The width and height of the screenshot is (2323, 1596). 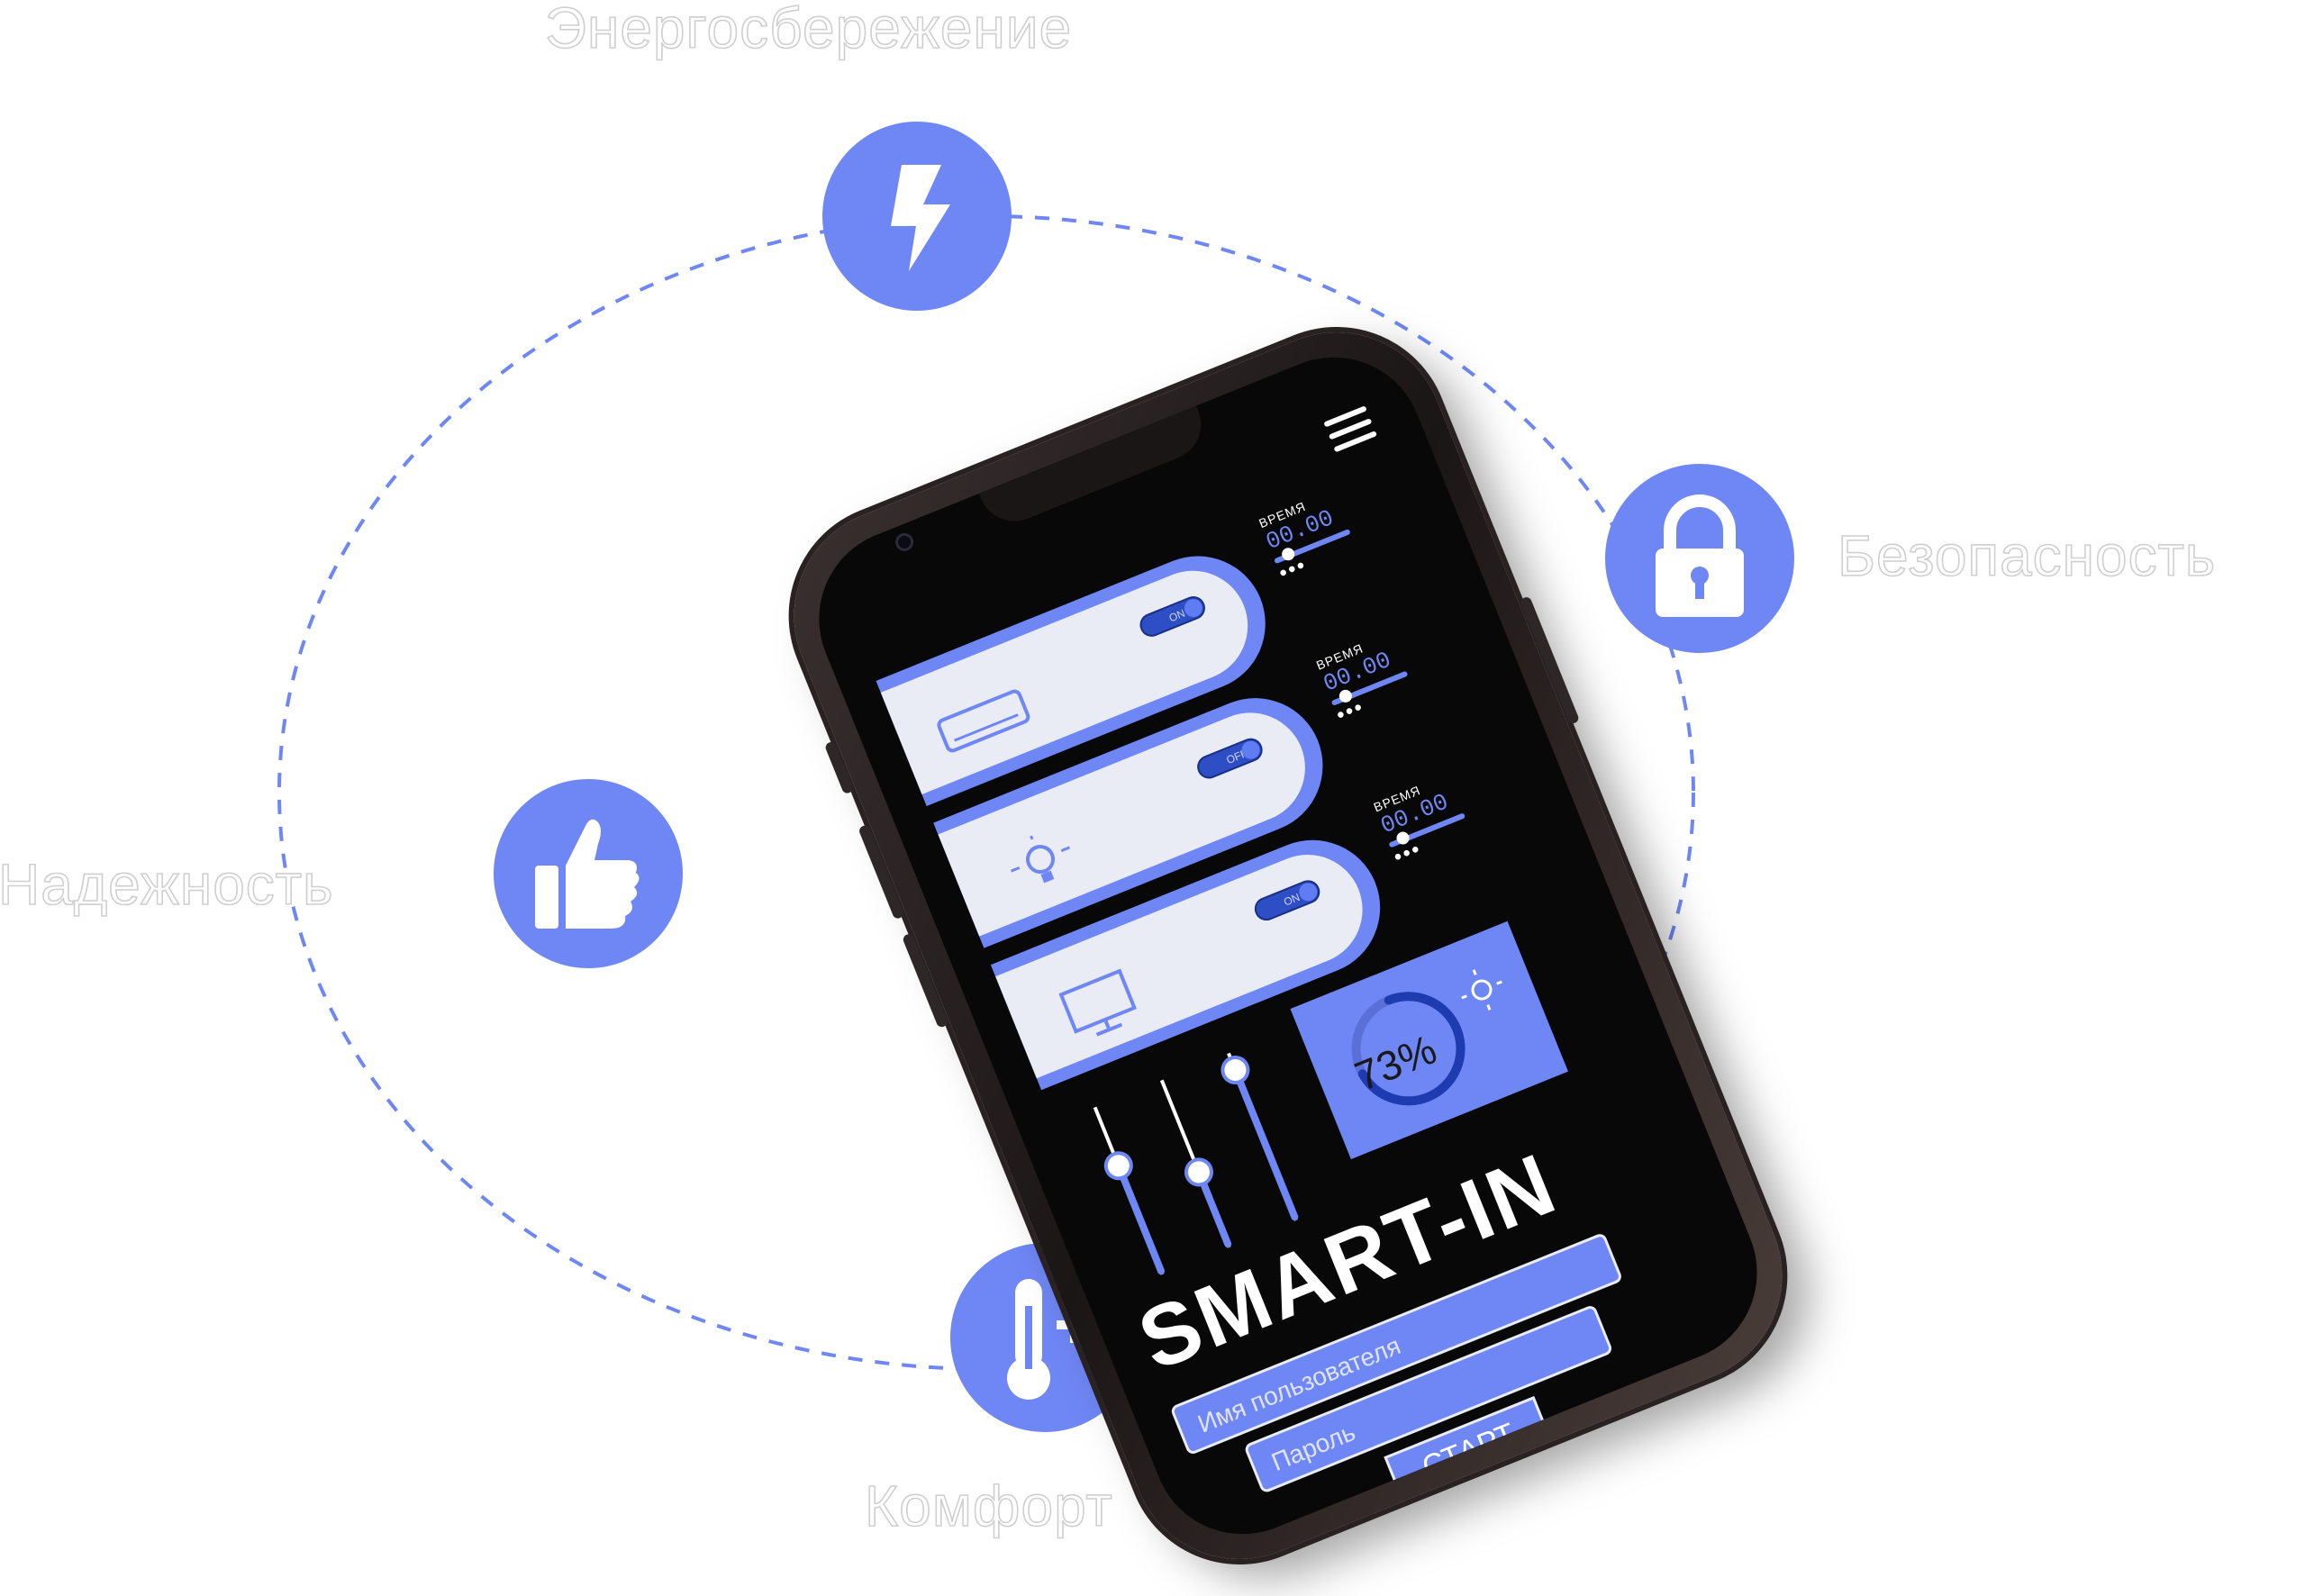 I want to click on feature-energy, so click(x=917, y=216).